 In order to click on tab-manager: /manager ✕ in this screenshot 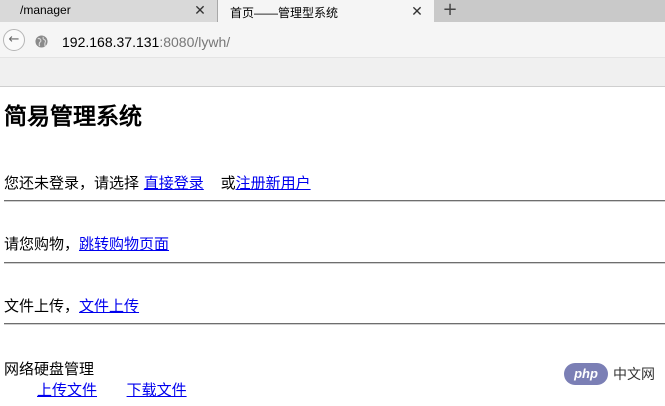, I will do `click(109, 11)`.